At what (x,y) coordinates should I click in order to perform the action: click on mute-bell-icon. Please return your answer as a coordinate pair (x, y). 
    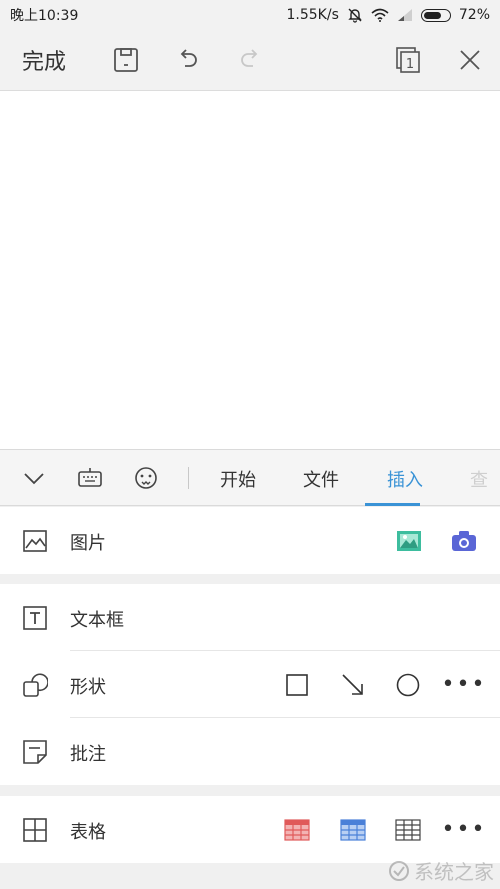
    Looking at the image, I should click on (355, 15).